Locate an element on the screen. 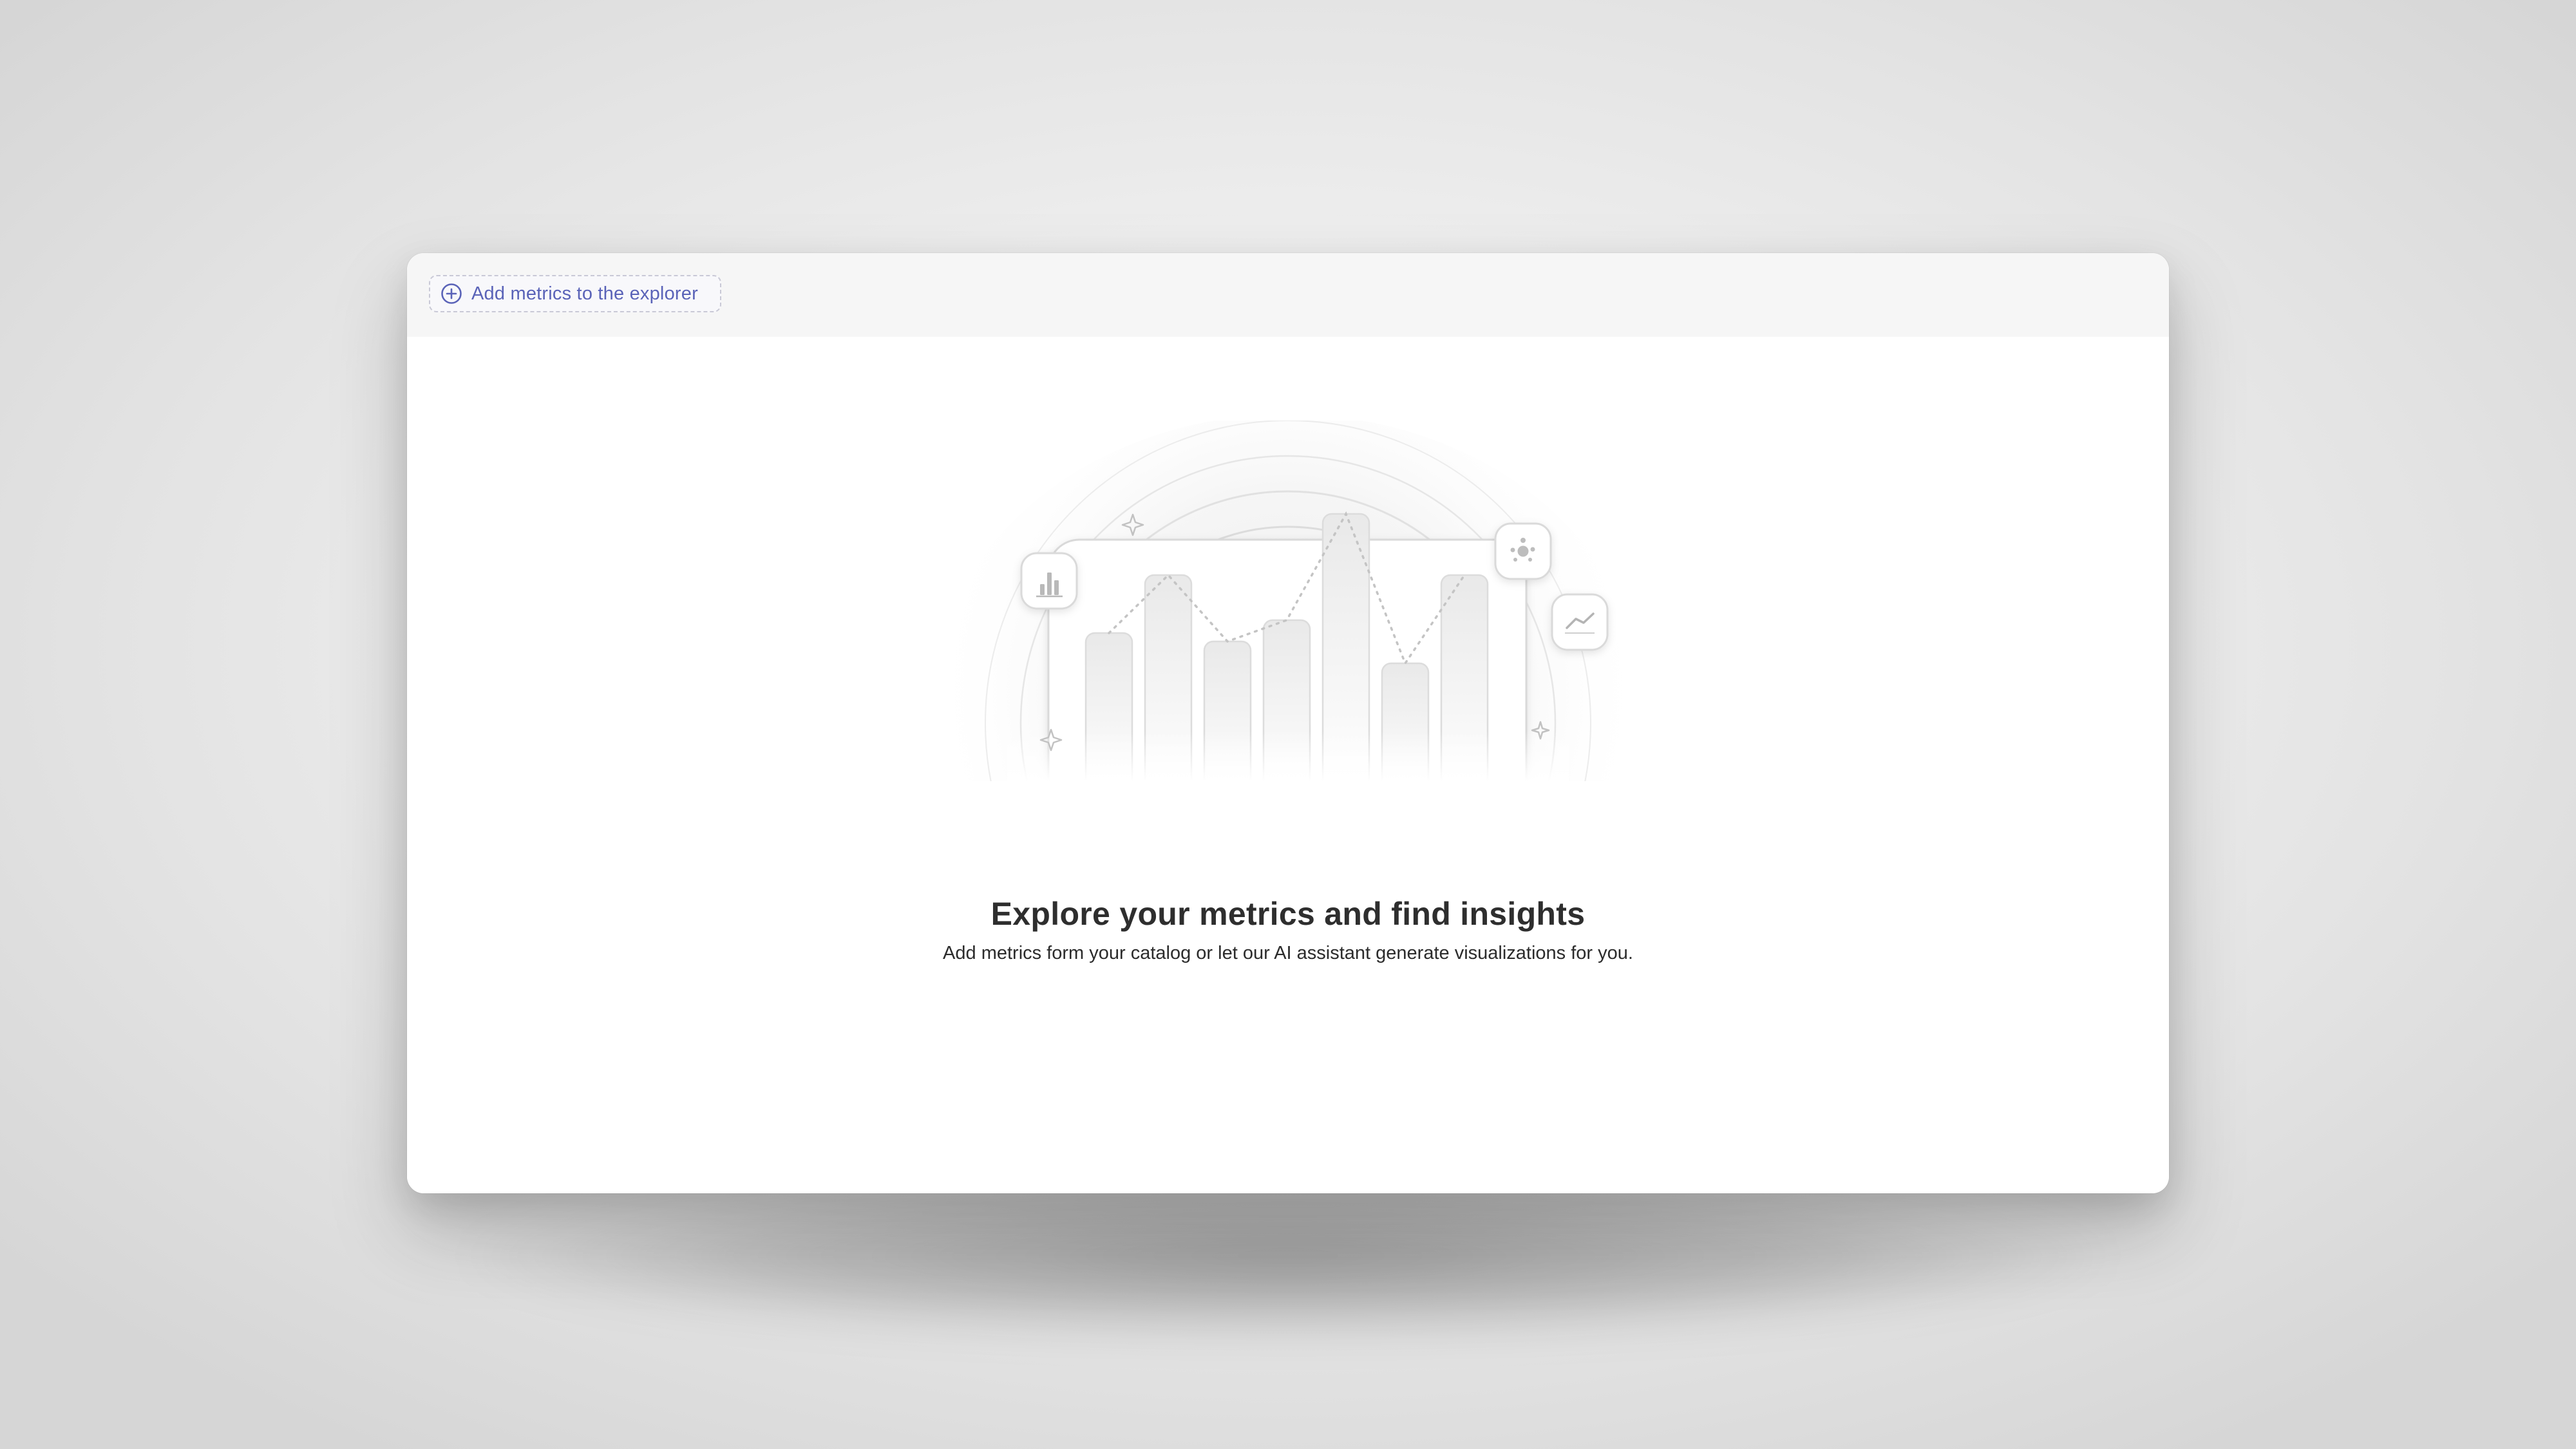 This screenshot has width=2576, height=1449. add-metrics-label: Add metrics to the explorer is located at coordinates (585, 293).